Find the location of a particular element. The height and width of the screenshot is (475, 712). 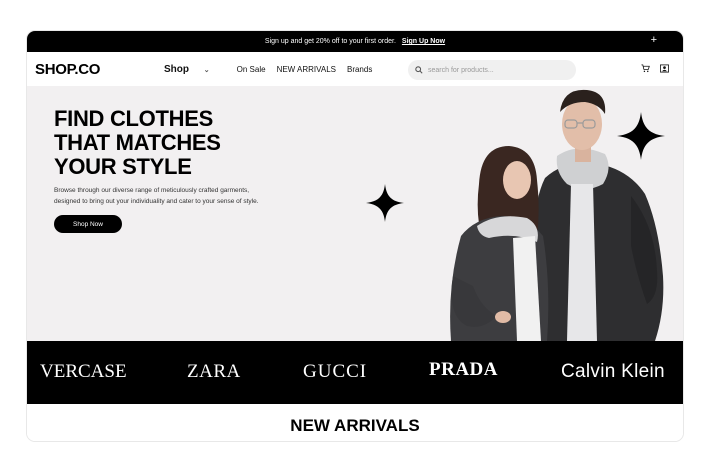

nav-shop-label: Shop is located at coordinates (176, 69).